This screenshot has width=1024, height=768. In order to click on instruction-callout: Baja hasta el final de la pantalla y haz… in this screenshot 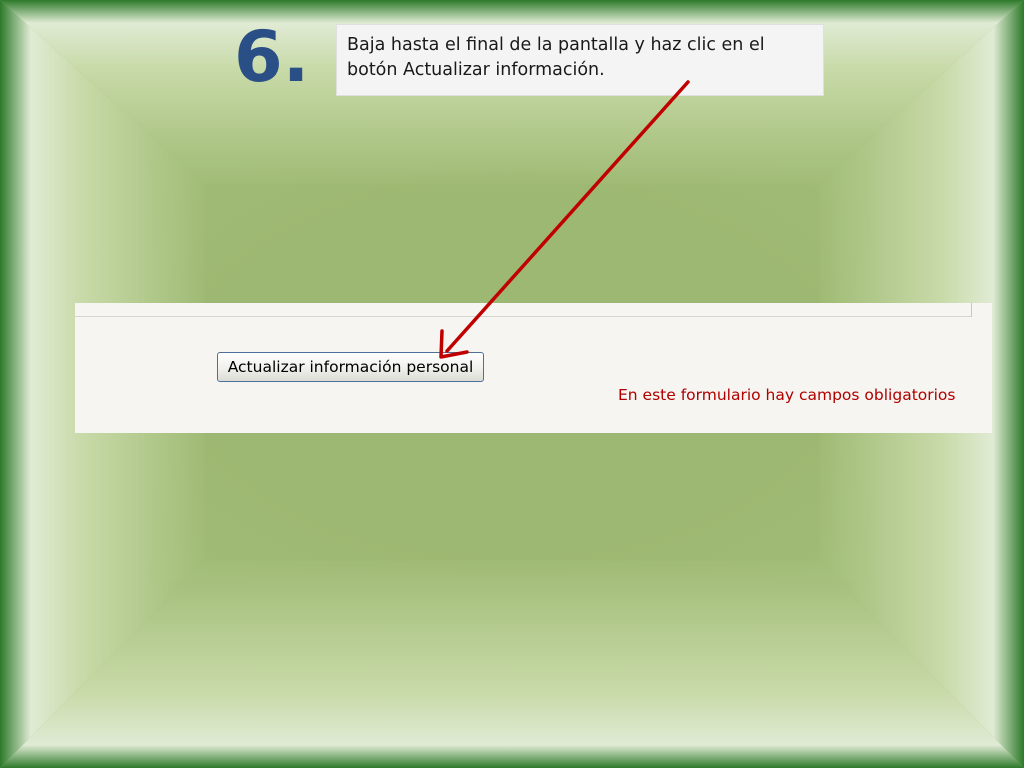, I will do `click(580, 60)`.